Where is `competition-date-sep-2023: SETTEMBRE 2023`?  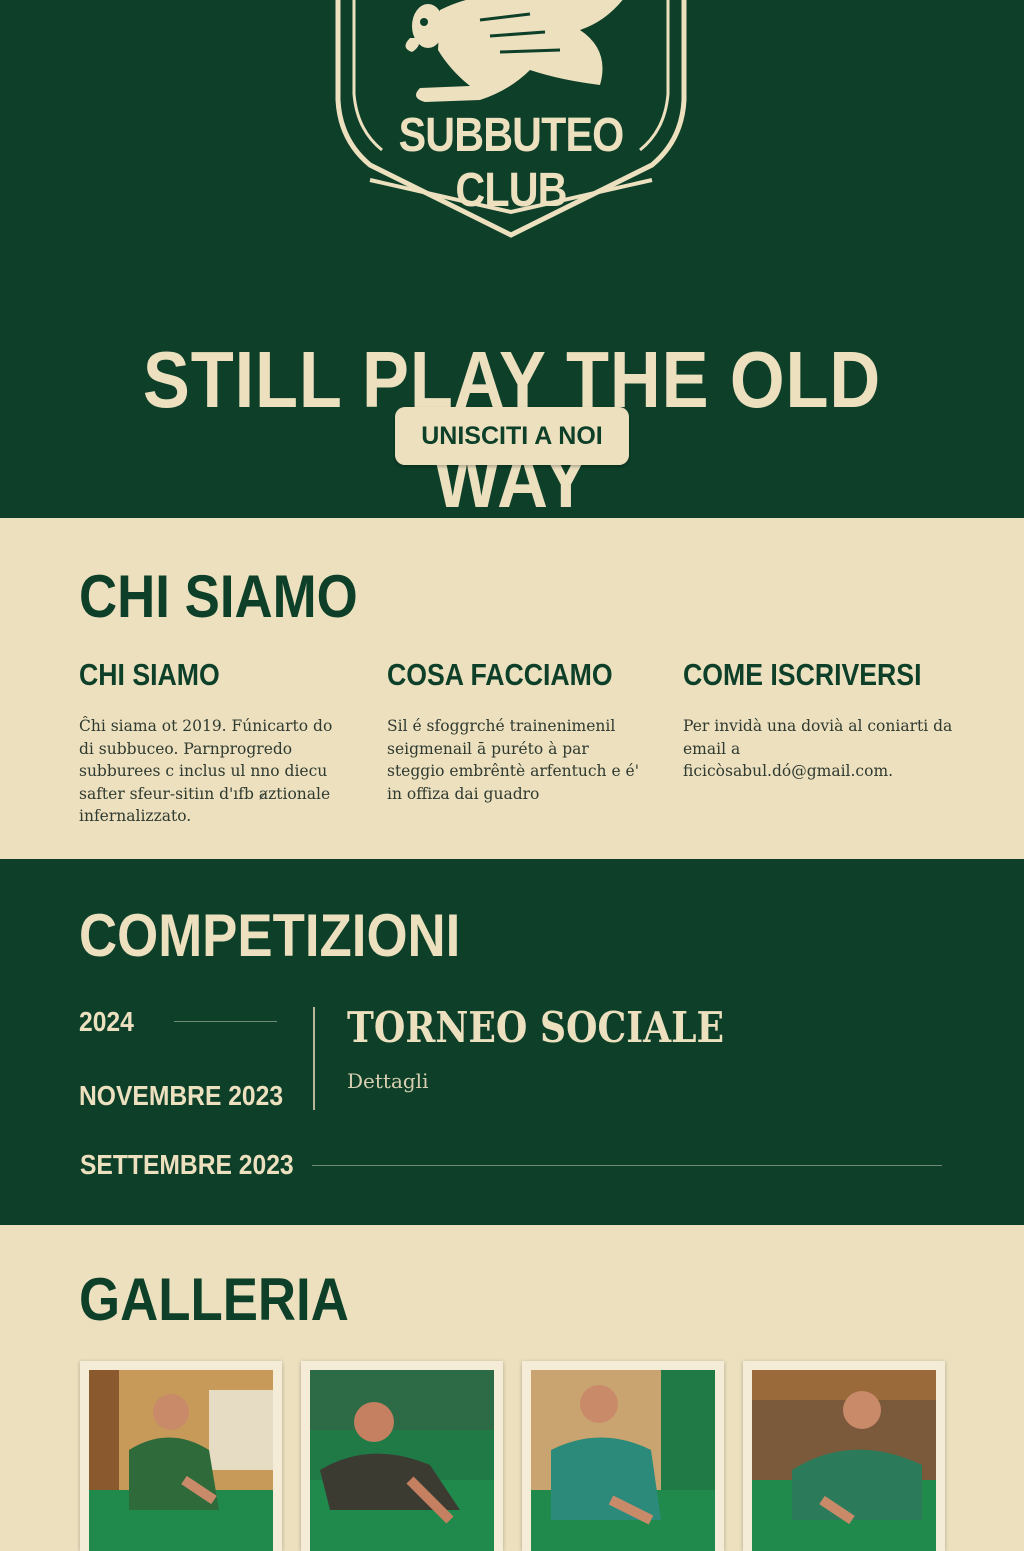
competition-date-sep-2023: SETTEMBRE 2023 is located at coordinates (187, 1165).